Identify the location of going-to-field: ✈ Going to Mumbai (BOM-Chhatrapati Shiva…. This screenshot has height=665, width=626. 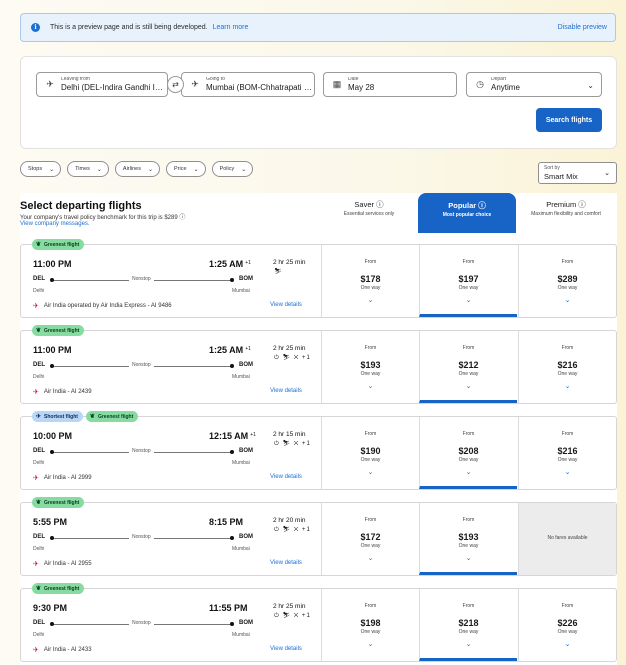
(248, 84).